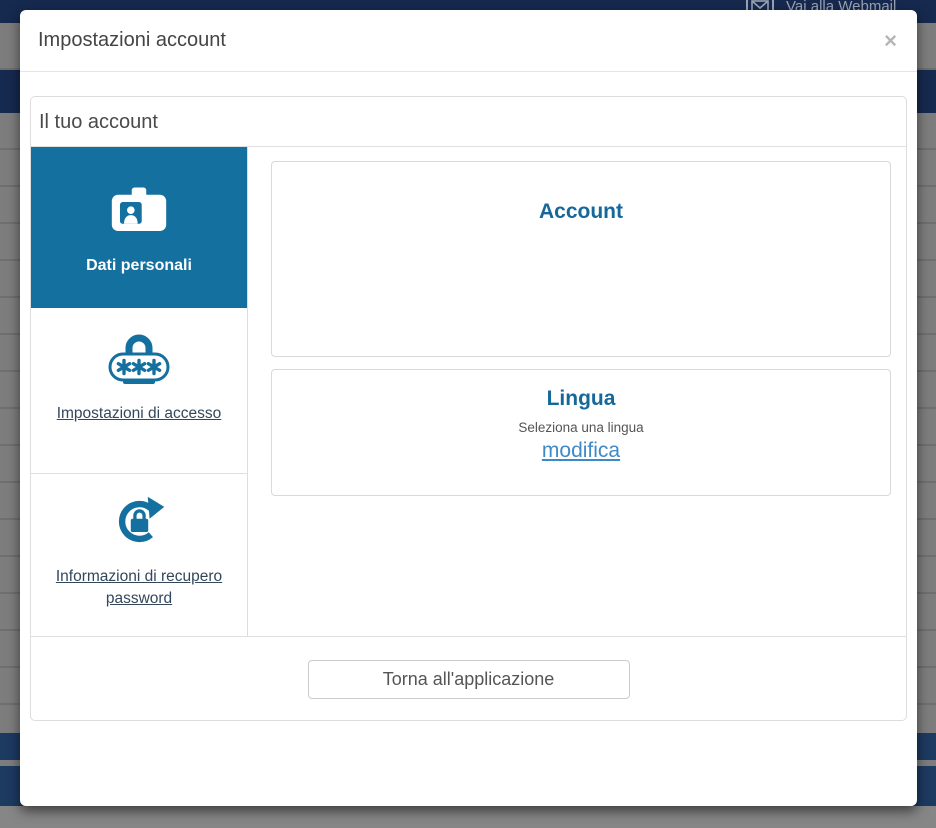  Describe the element at coordinates (139, 359) in the screenshot. I see `password-lock-icon` at that location.